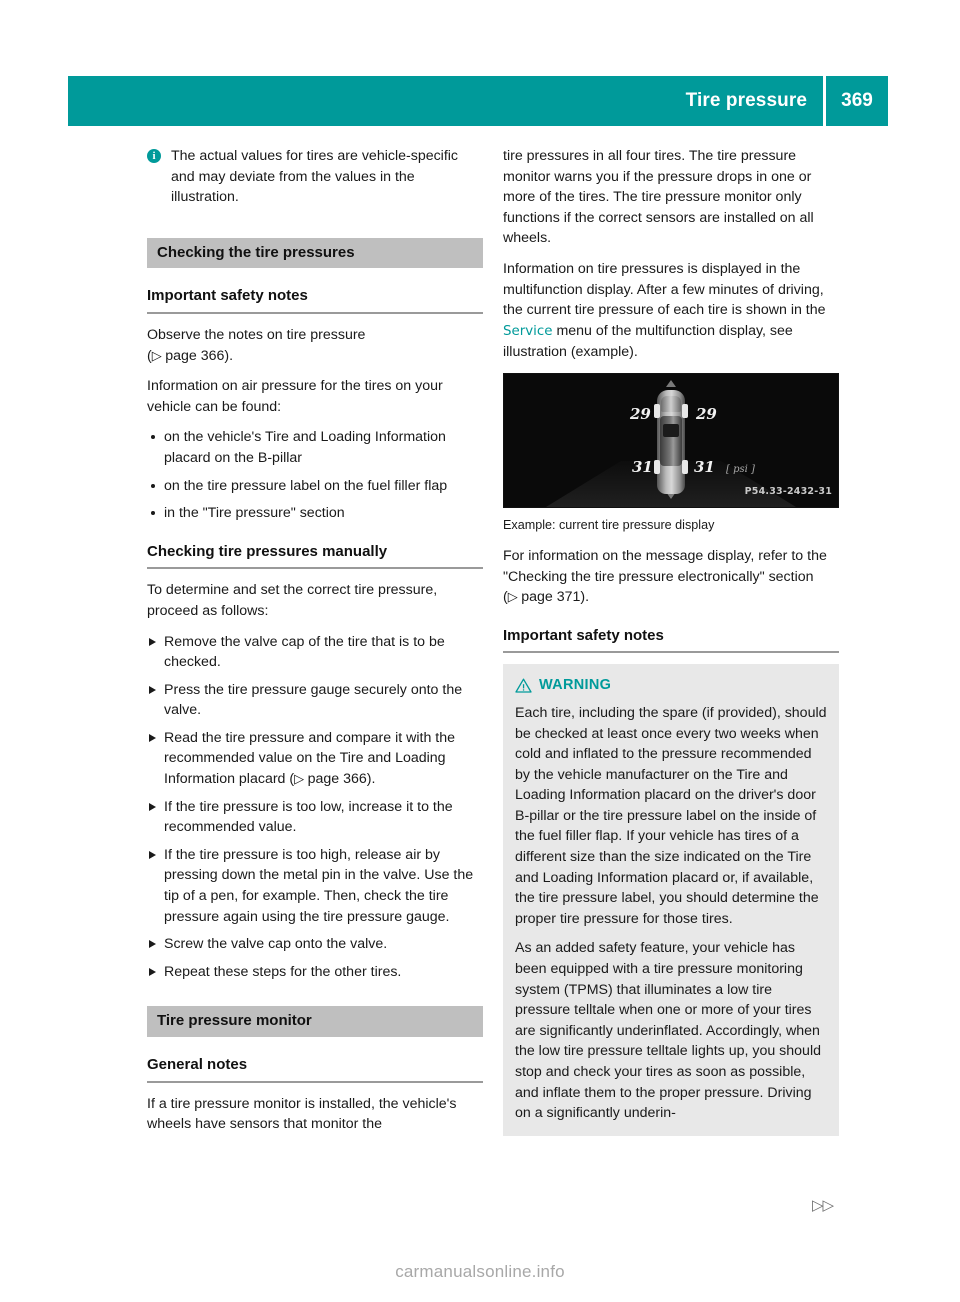  I want to click on section-band-tire-pressure-monitor: Tire pressure monitor, so click(315, 1021).